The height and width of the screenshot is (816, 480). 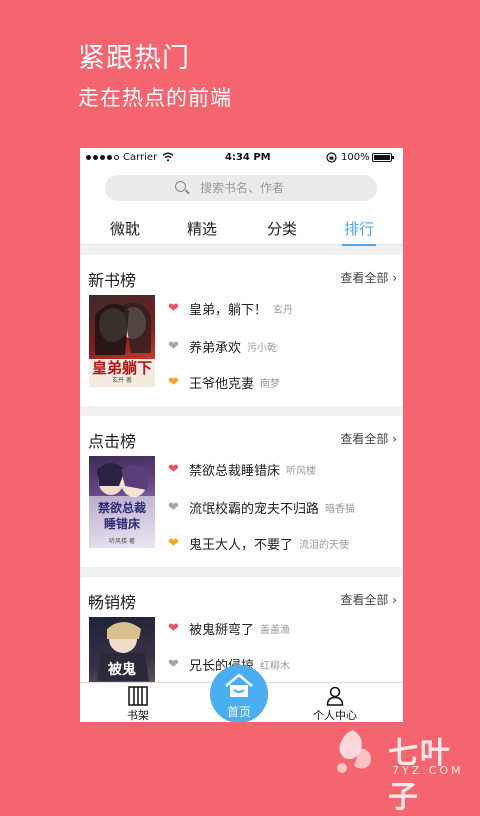 I want to click on nav-label: 书架, so click(x=138, y=715).